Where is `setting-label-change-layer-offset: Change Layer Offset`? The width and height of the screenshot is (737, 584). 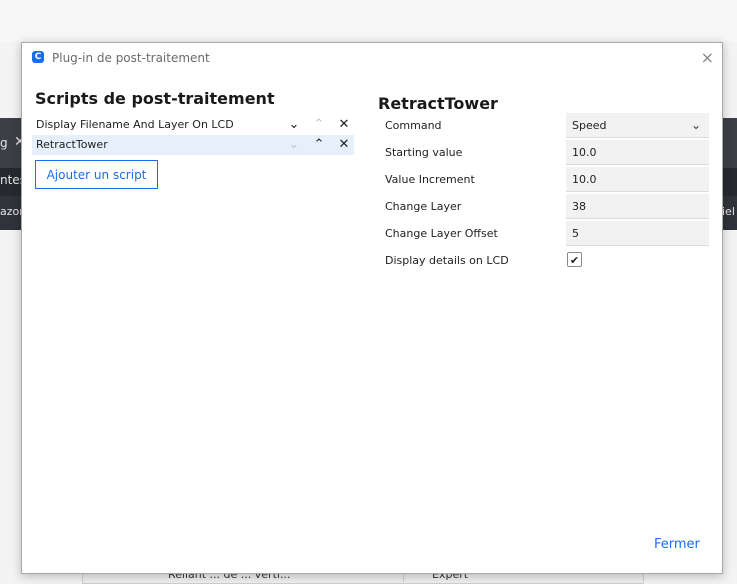 setting-label-change-layer-offset: Change Layer Offset is located at coordinates (441, 233).